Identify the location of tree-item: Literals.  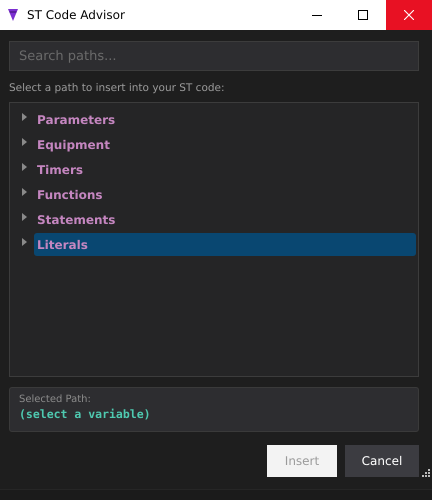
(225, 244).